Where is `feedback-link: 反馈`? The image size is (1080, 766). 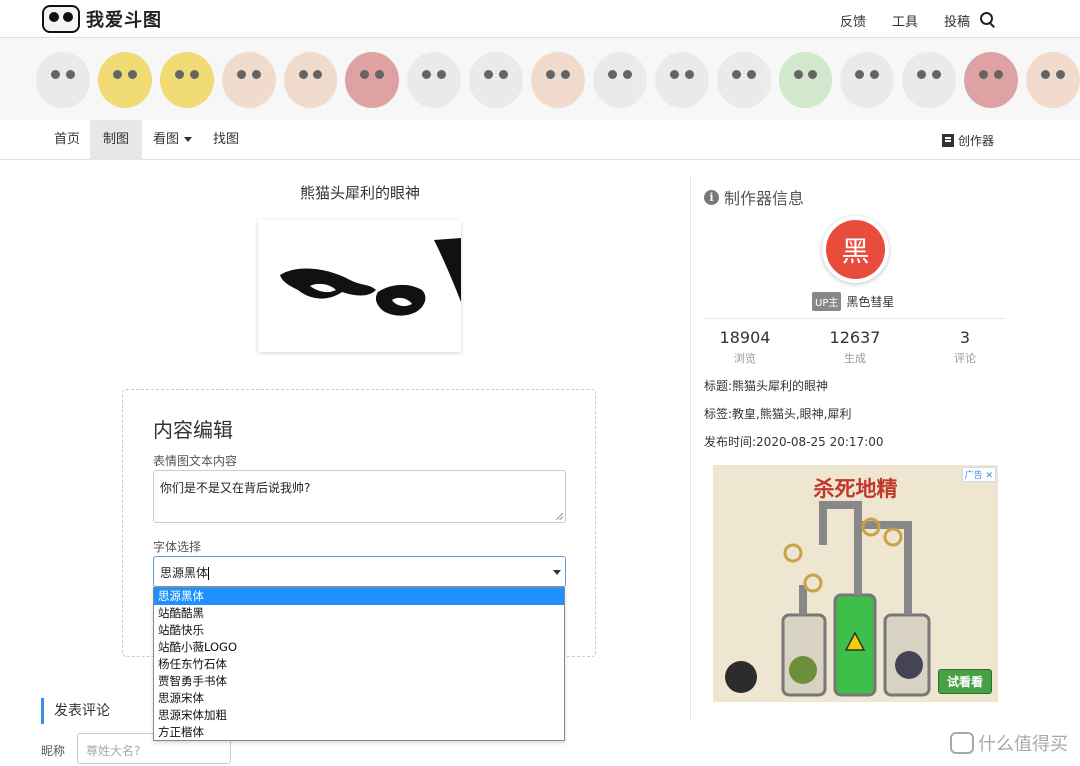
feedback-link: 反馈 is located at coordinates (853, 20).